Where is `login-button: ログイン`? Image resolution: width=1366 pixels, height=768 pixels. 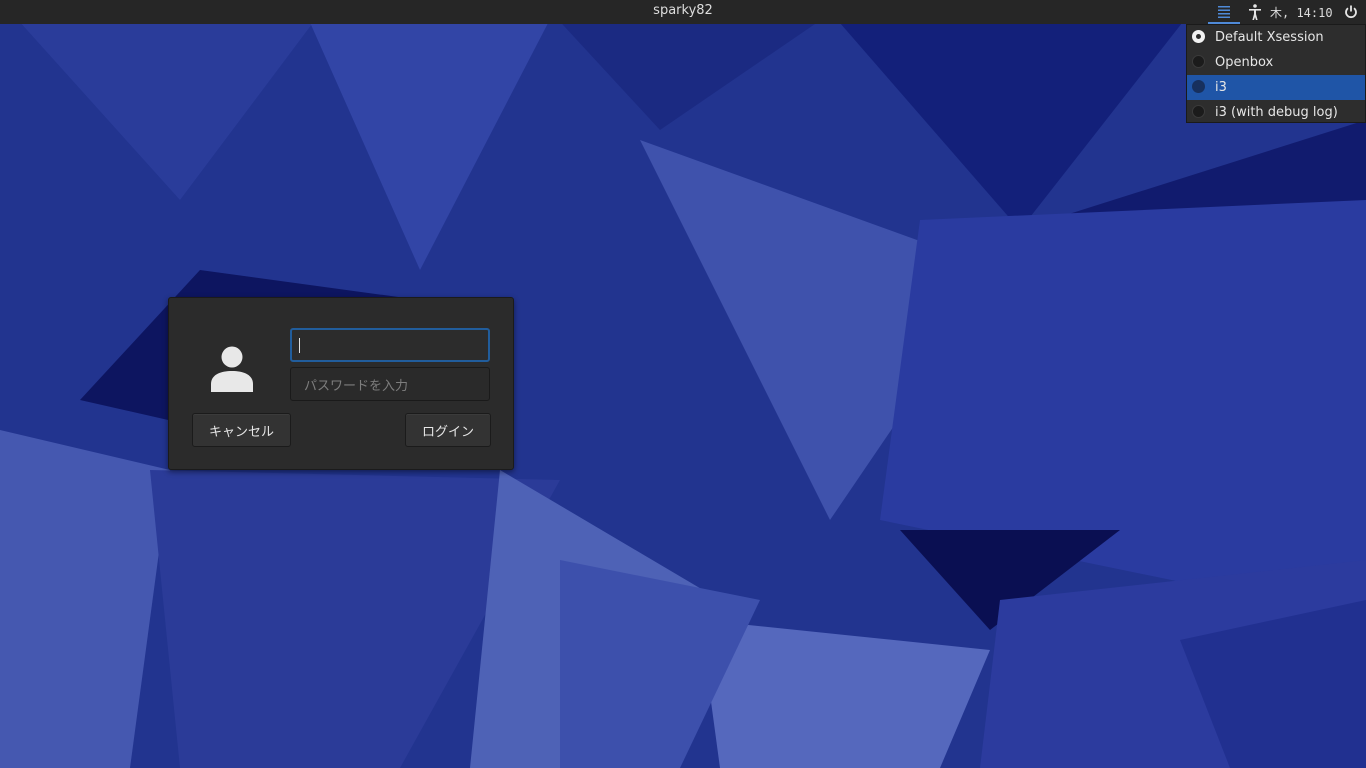
login-button: ログイン is located at coordinates (448, 430).